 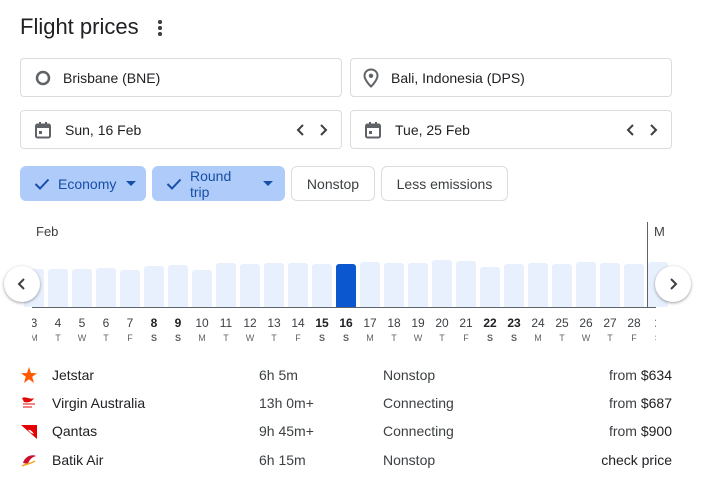 I want to click on chart-next-button, so click(x=673, y=284).